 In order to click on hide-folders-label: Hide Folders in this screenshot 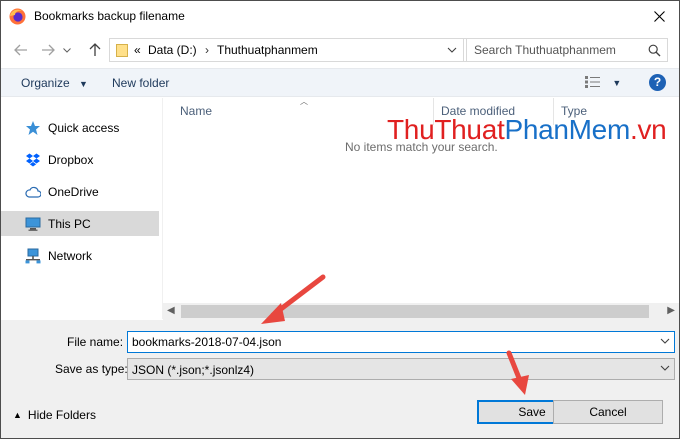, I will do `click(61, 415)`.